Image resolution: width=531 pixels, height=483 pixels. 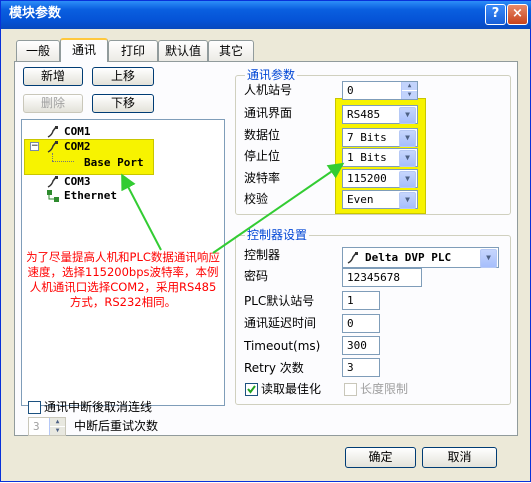 What do you see at coordinates (141, 212) in the screenshot?
I see `arrow-to-tree` at bounding box center [141, 212].